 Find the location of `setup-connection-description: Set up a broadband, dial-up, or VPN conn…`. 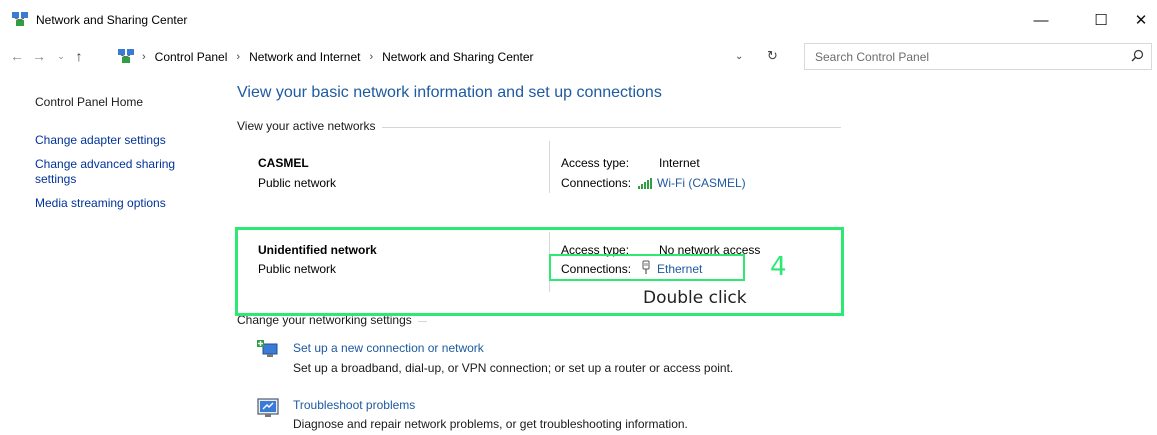

setup-connection-description: Set up a broadband, dial-up, or VPN conn… is located at coordinates (513, 368).